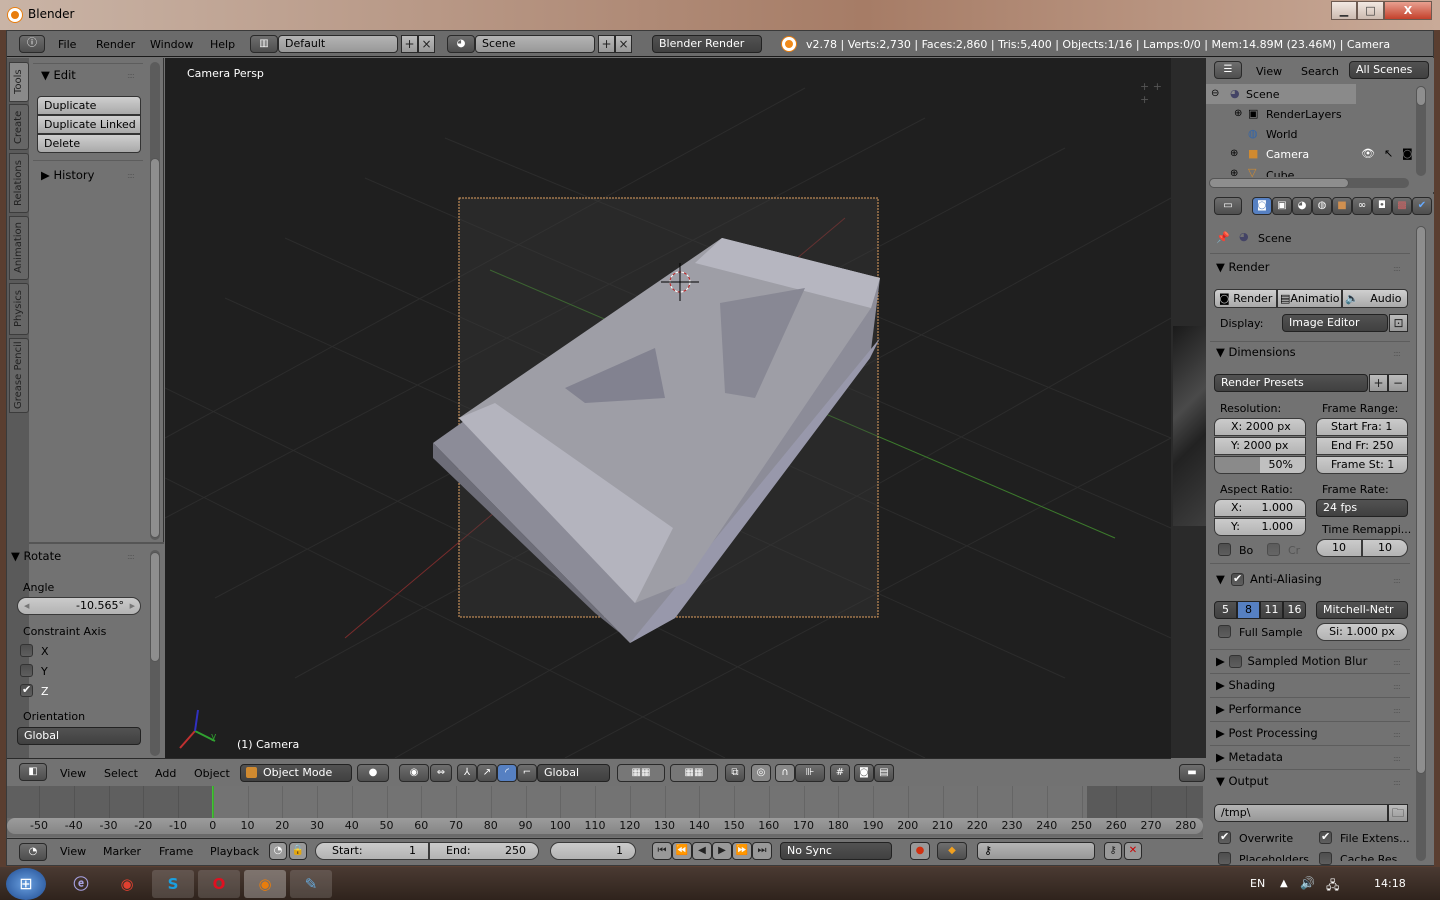  I want to click on visibility-eye-icon: 👁, so click(1368, 153).